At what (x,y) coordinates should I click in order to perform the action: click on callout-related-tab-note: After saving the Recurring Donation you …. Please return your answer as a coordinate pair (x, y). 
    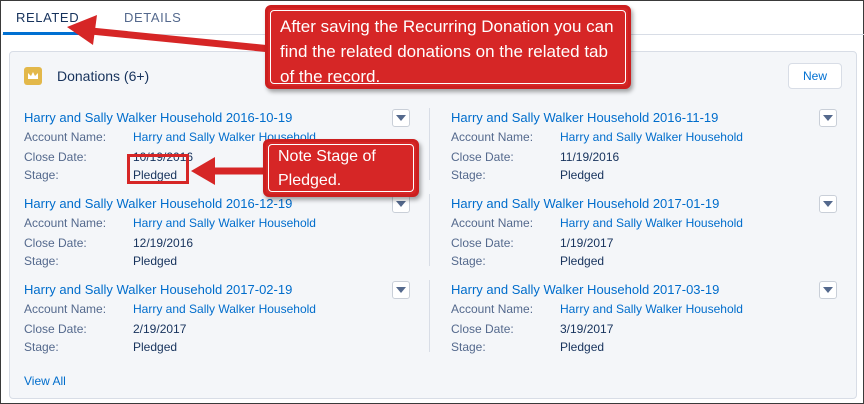
    Looking at the image, I should click on (448, 47).